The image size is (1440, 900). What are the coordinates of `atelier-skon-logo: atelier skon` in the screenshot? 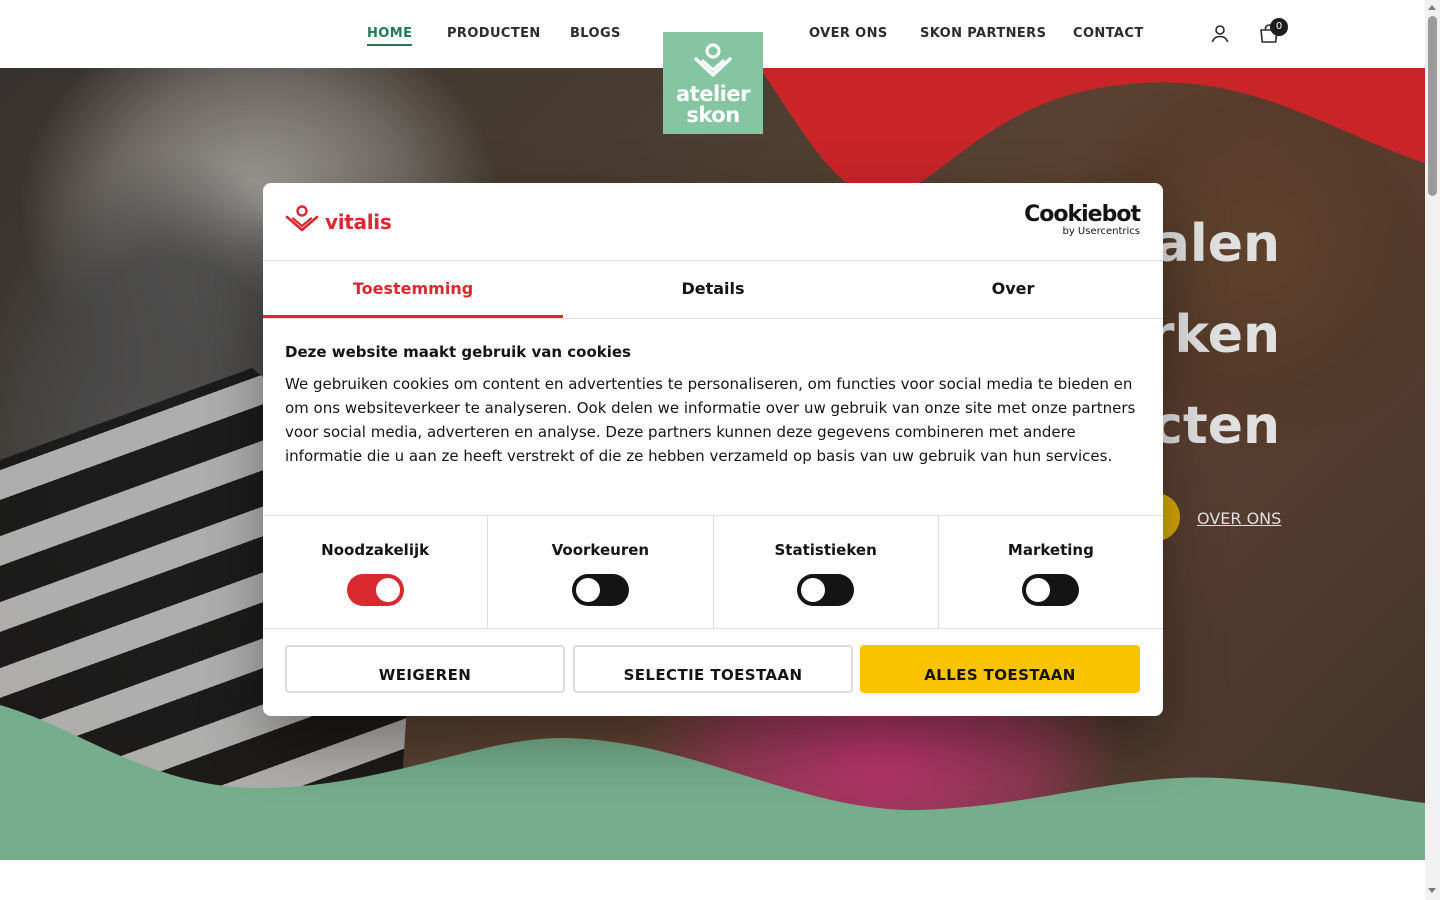 It's located at (713, 83).